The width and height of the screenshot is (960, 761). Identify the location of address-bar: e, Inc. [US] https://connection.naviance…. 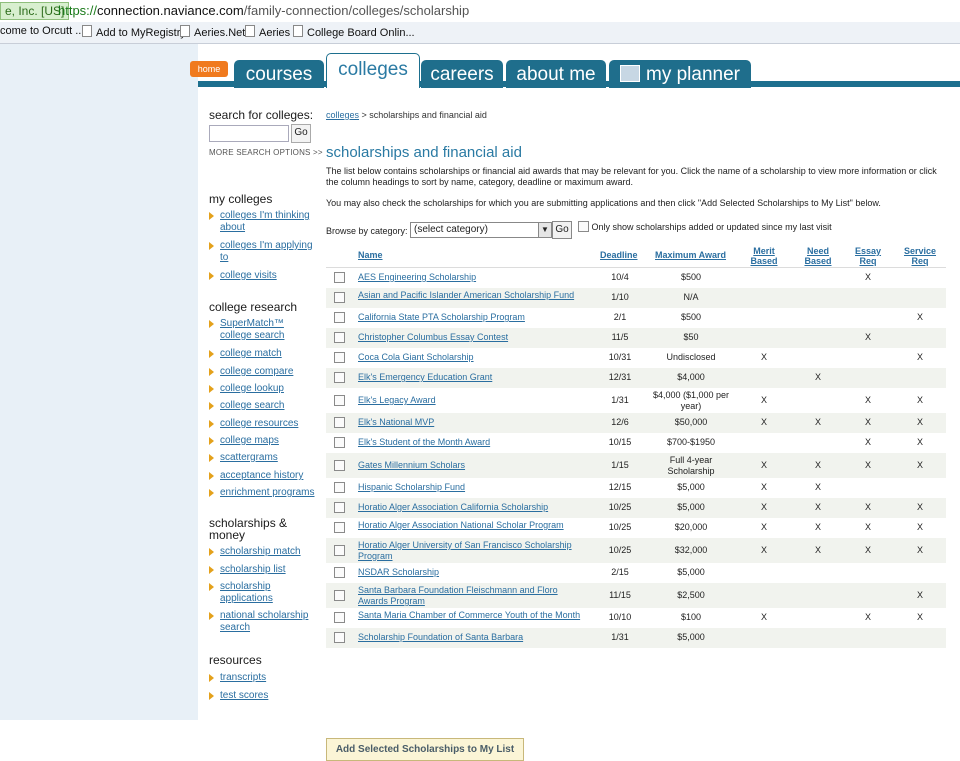
(480, 11).